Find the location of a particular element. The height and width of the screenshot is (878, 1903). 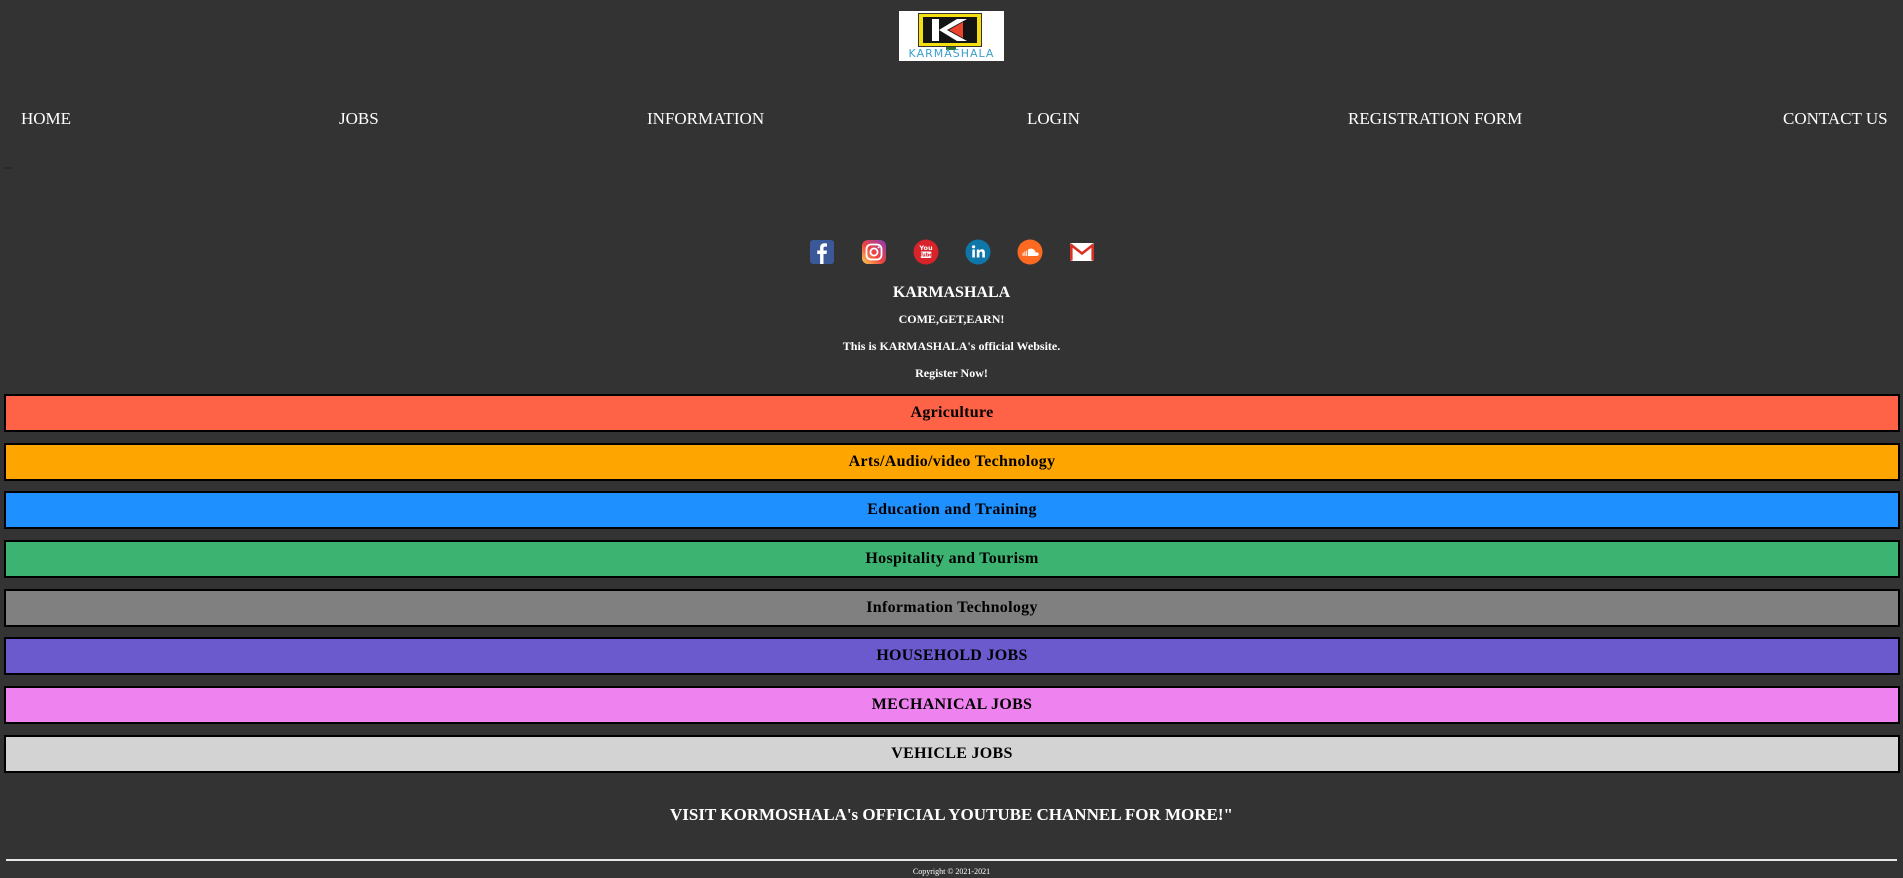

nav-divider is located at coordinates (8, 168).